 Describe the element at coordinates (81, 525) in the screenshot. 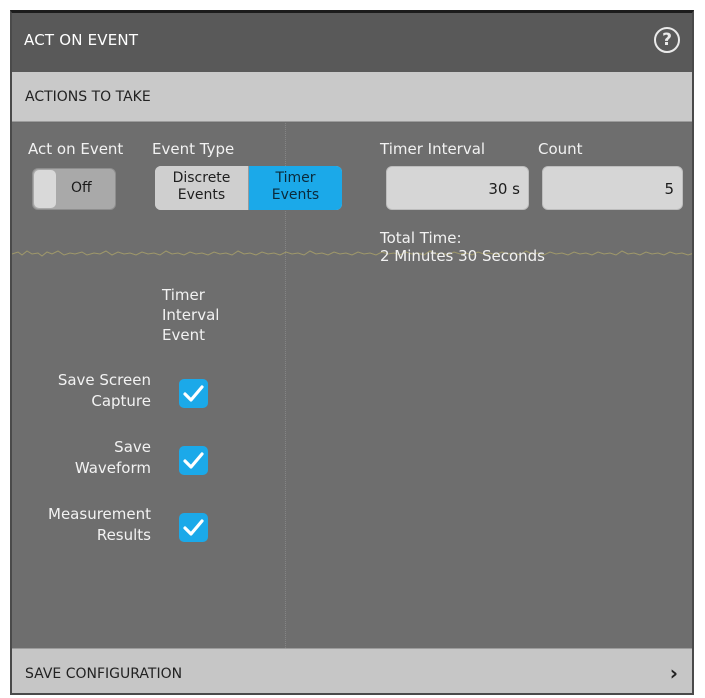

I see `measurement-results-label: Measurement Results` at that location.